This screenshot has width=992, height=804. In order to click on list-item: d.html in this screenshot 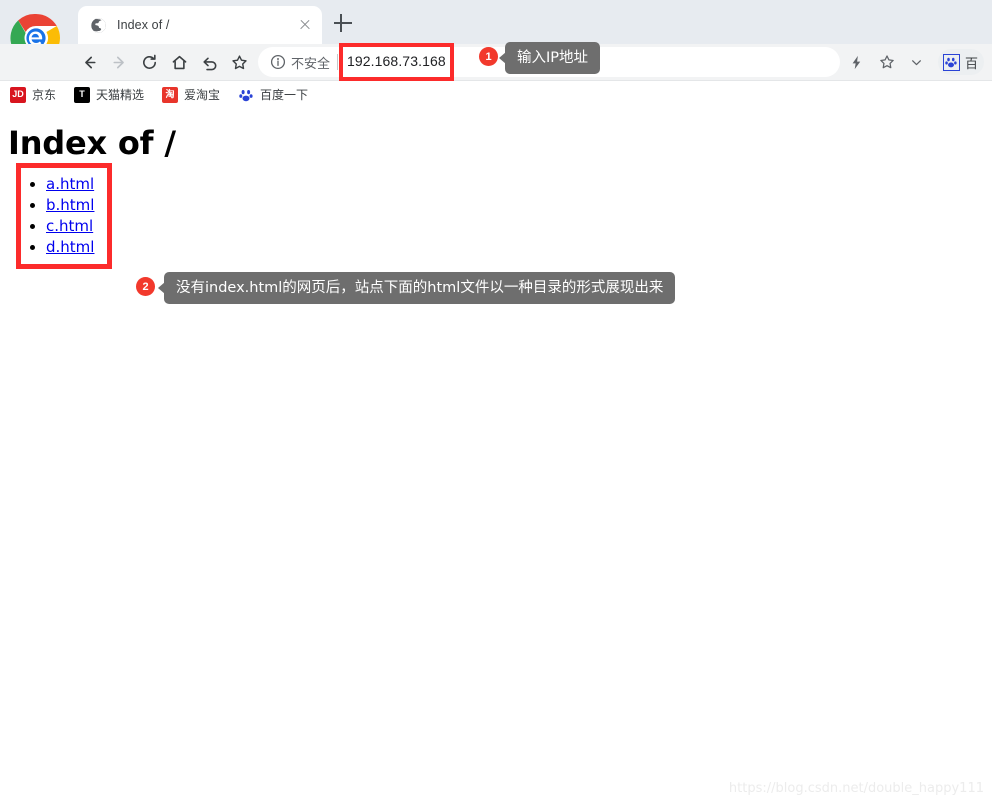, I will do `click(519, 247)`.